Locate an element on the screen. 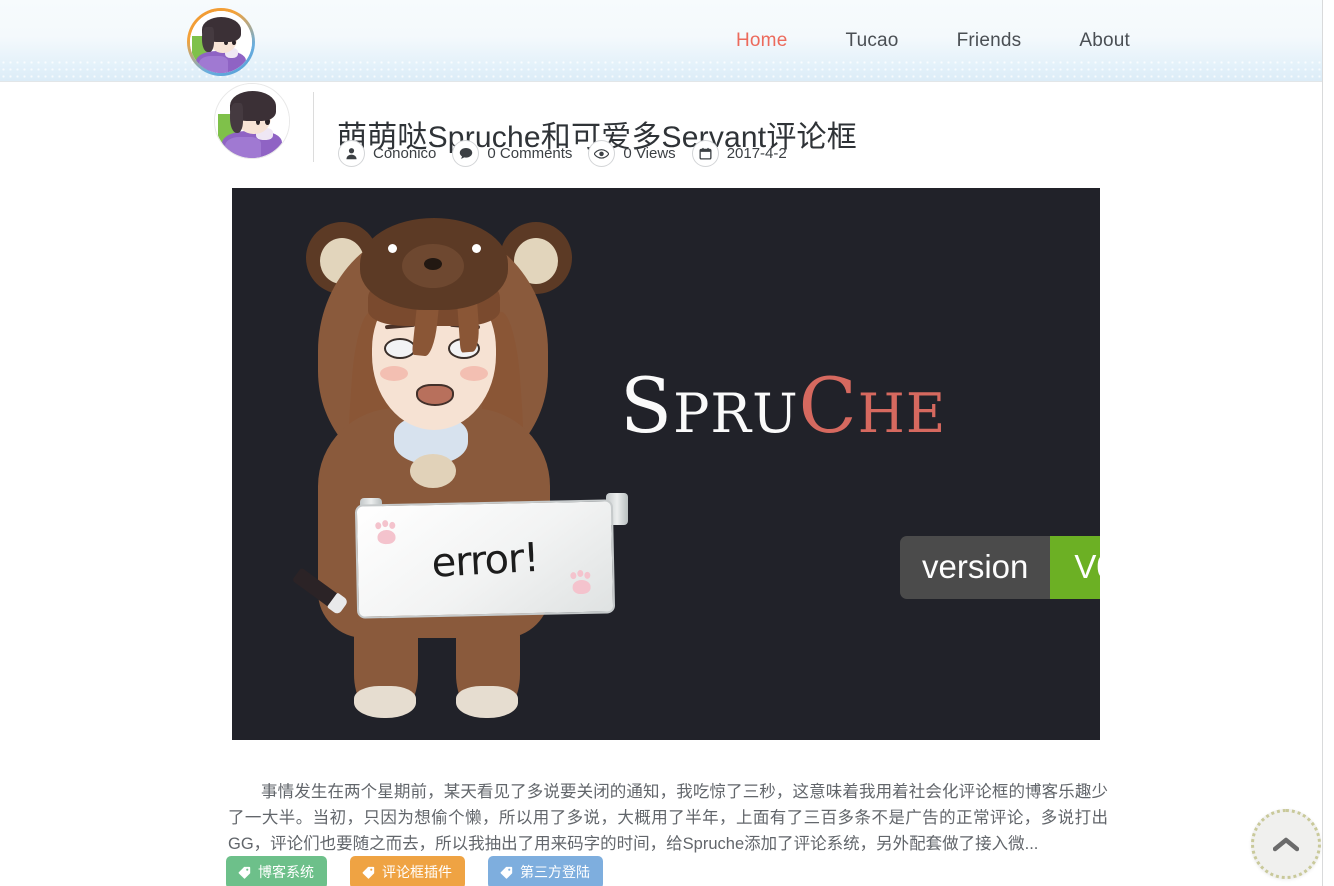 The width and height of the screenshot is (1334, 886). post-meta: Cononico 0 Comments 0 Views 2017-4-2 is located at coordinates (570, 153).